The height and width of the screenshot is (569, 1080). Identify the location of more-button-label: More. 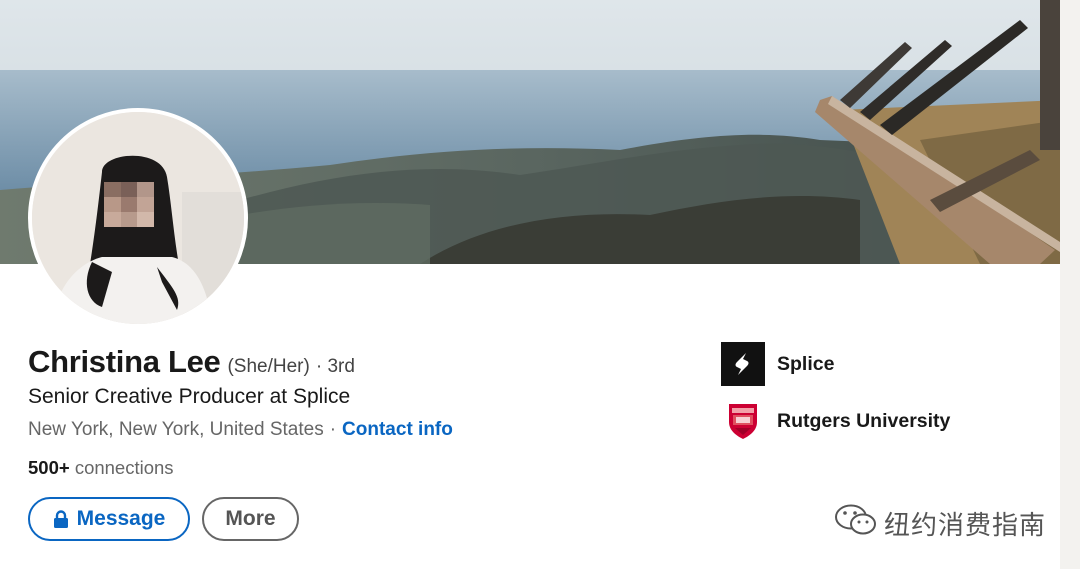
(250, 518).